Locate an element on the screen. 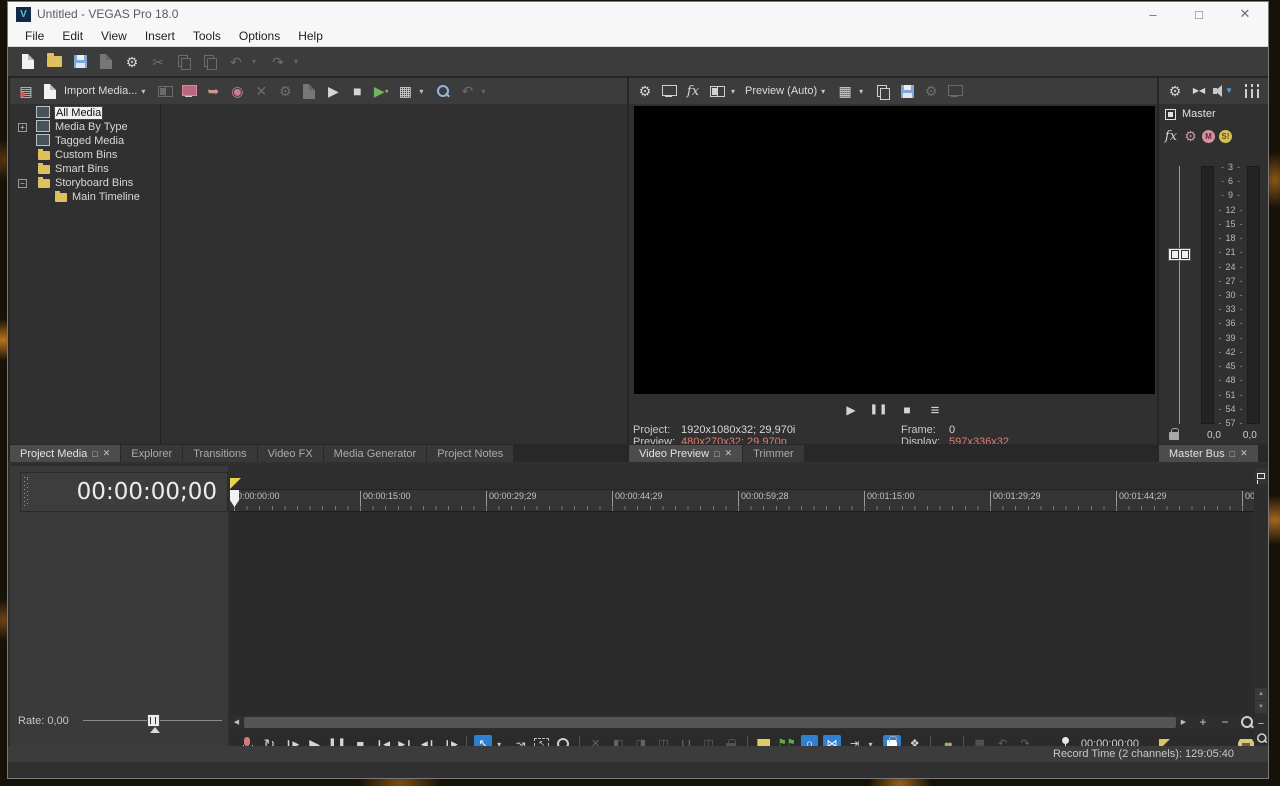 Image resolution: width=1280 pixels, height=786 pixels. preview-stop-icon: ■ is located at coordinates (907, 410).